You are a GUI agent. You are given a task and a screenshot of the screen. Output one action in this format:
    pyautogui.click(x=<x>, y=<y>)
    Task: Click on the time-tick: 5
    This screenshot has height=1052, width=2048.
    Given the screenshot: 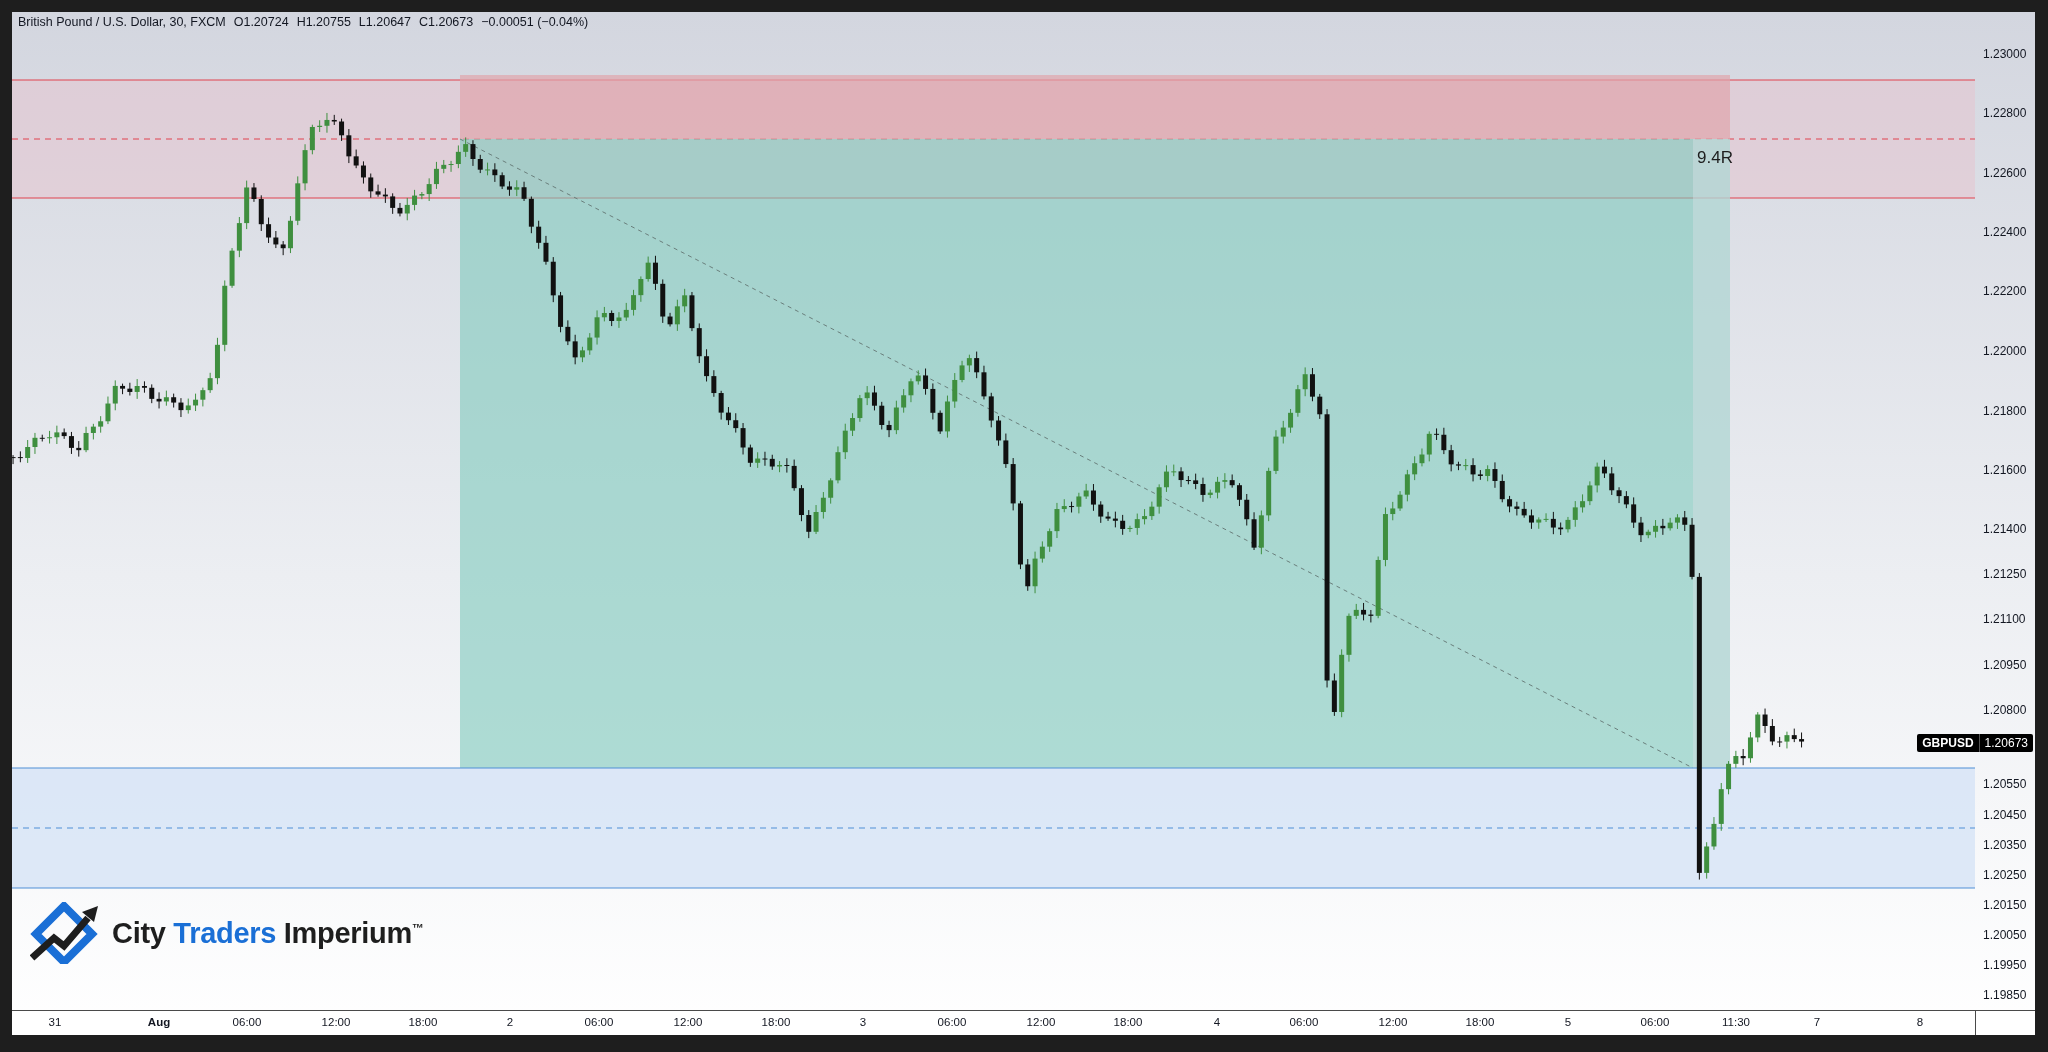 What is the action you would take?
    pyautogui.click(x=1568, y=1022)
    